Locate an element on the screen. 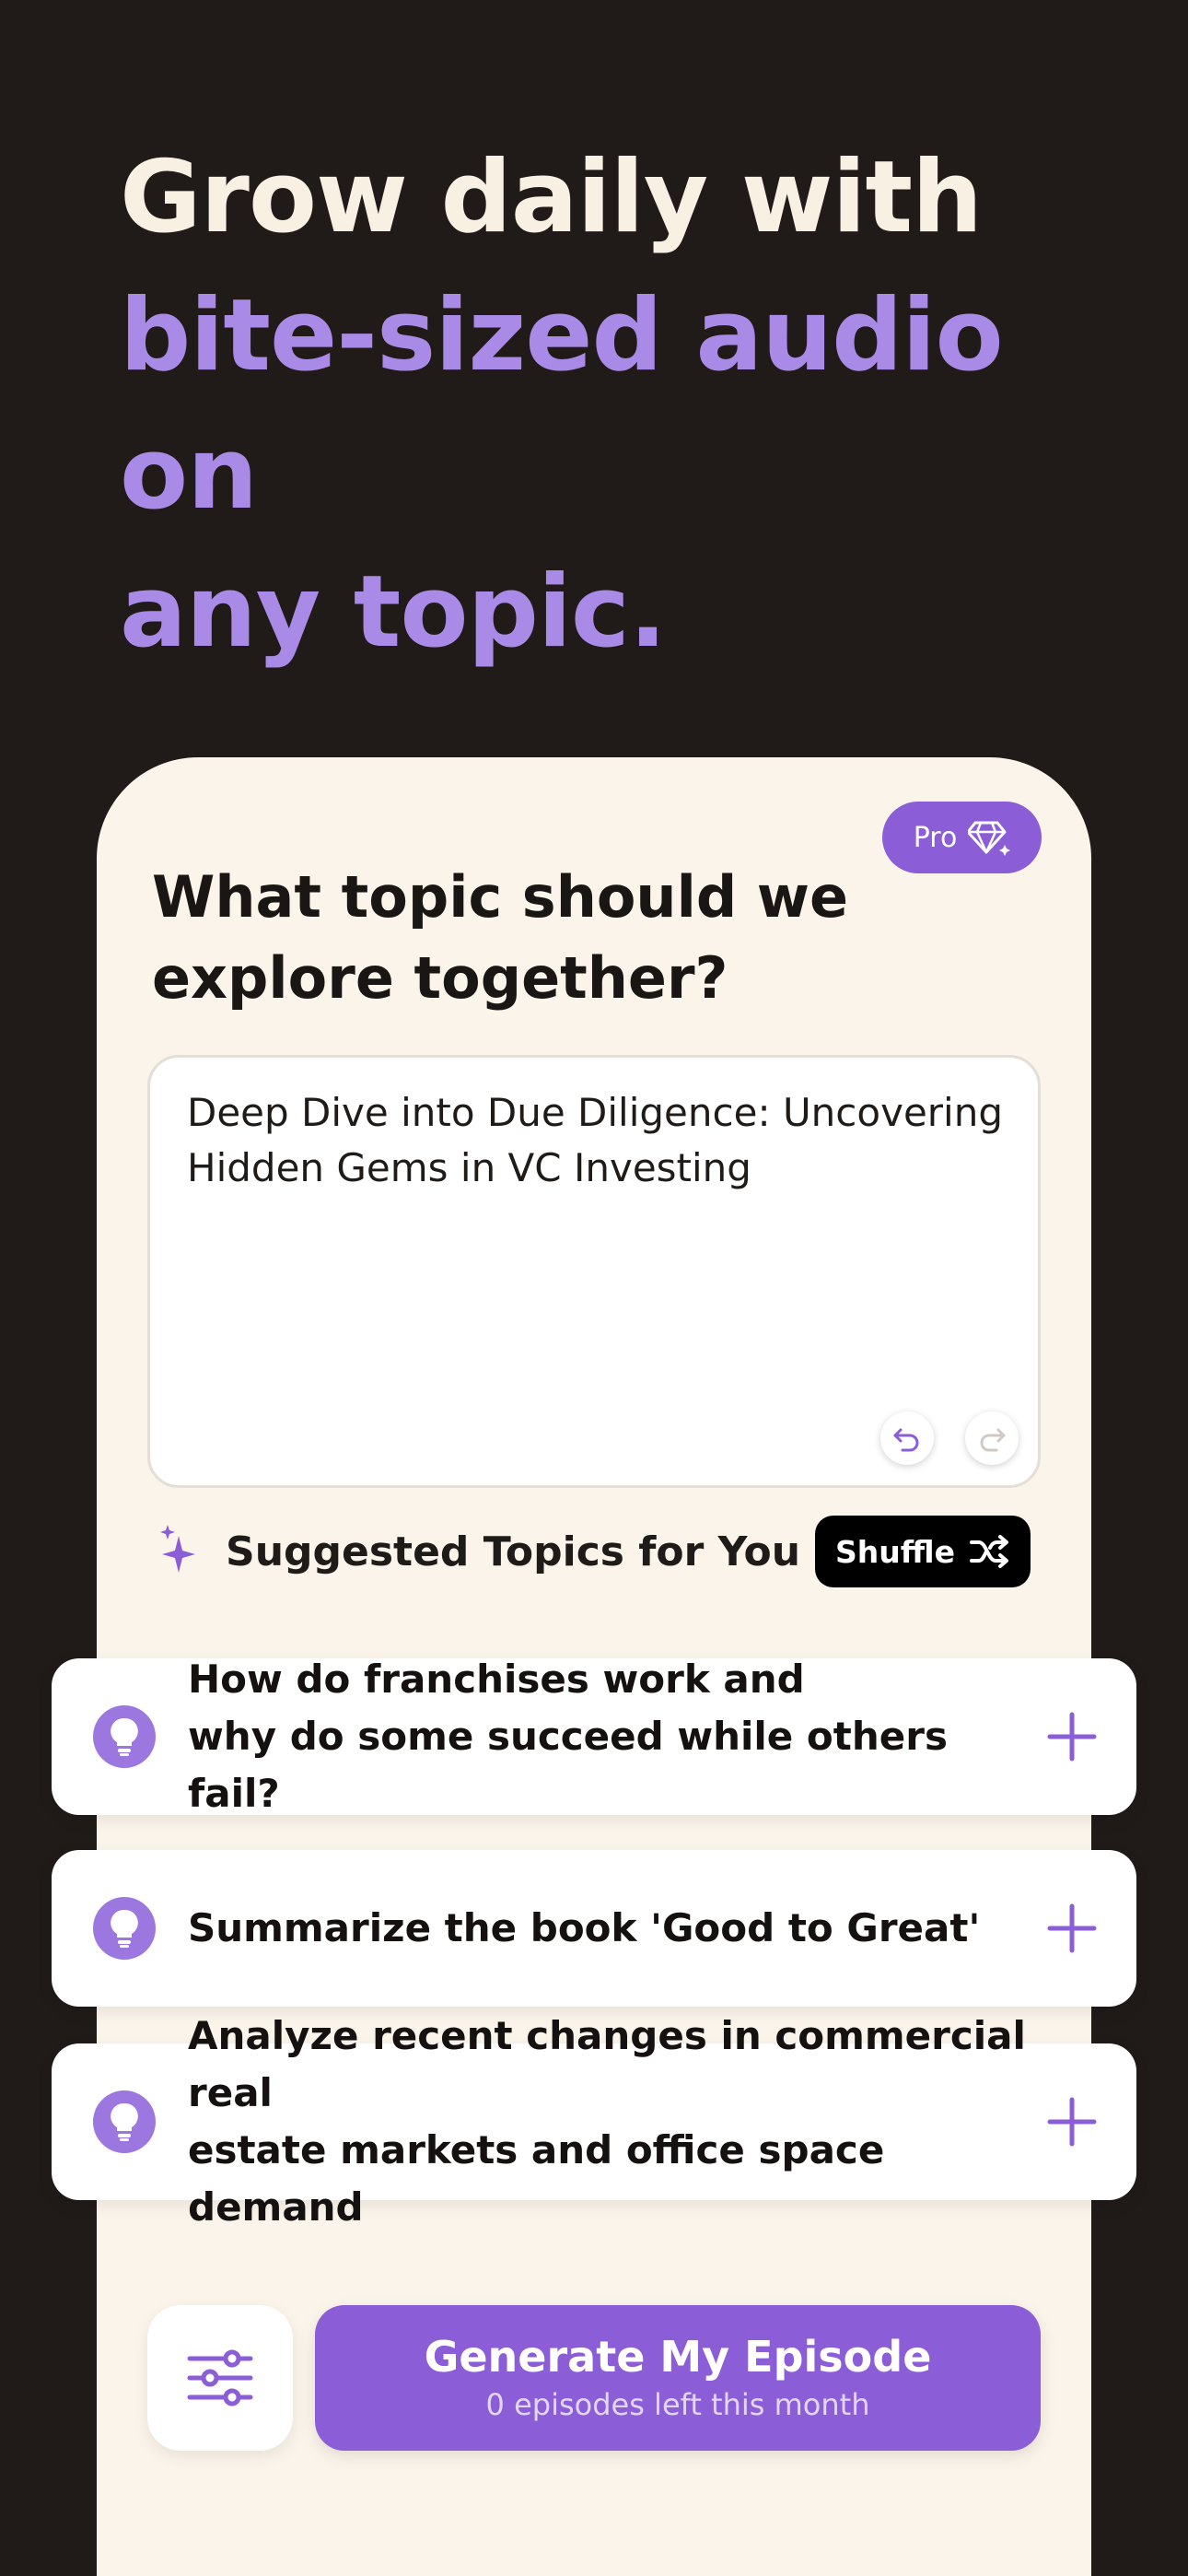  suggested-topics-title: Suggested Topics for You is located at coordinates (513, 1551).